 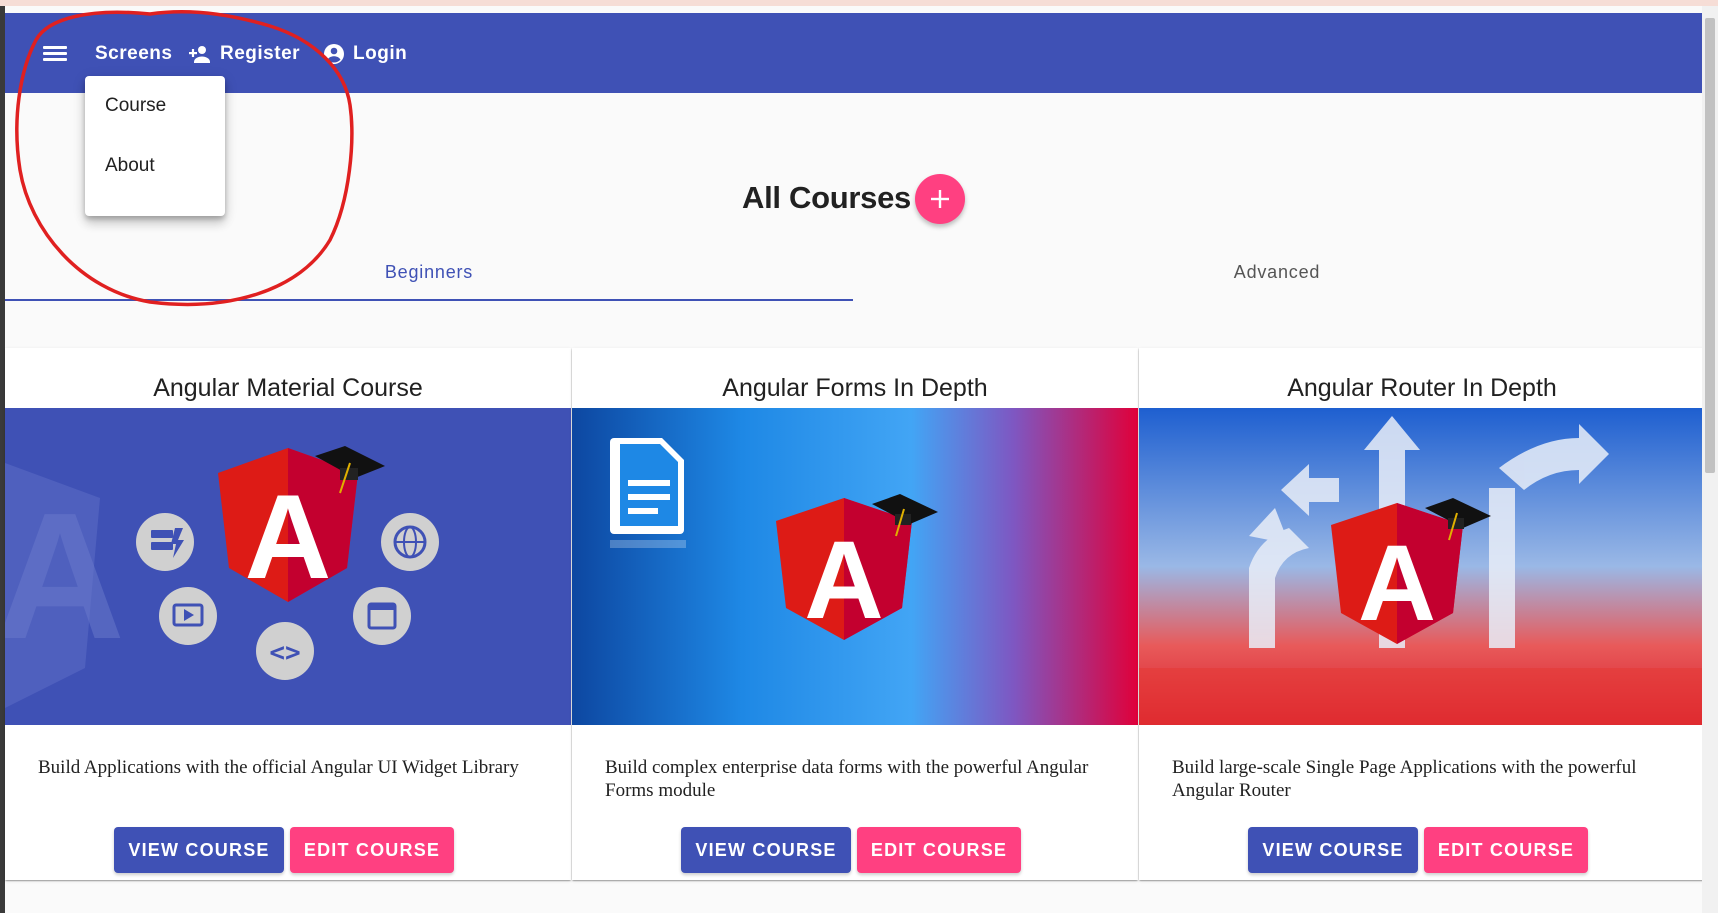 I want to click on active-tab-indicator, so click(x=429, y=300).